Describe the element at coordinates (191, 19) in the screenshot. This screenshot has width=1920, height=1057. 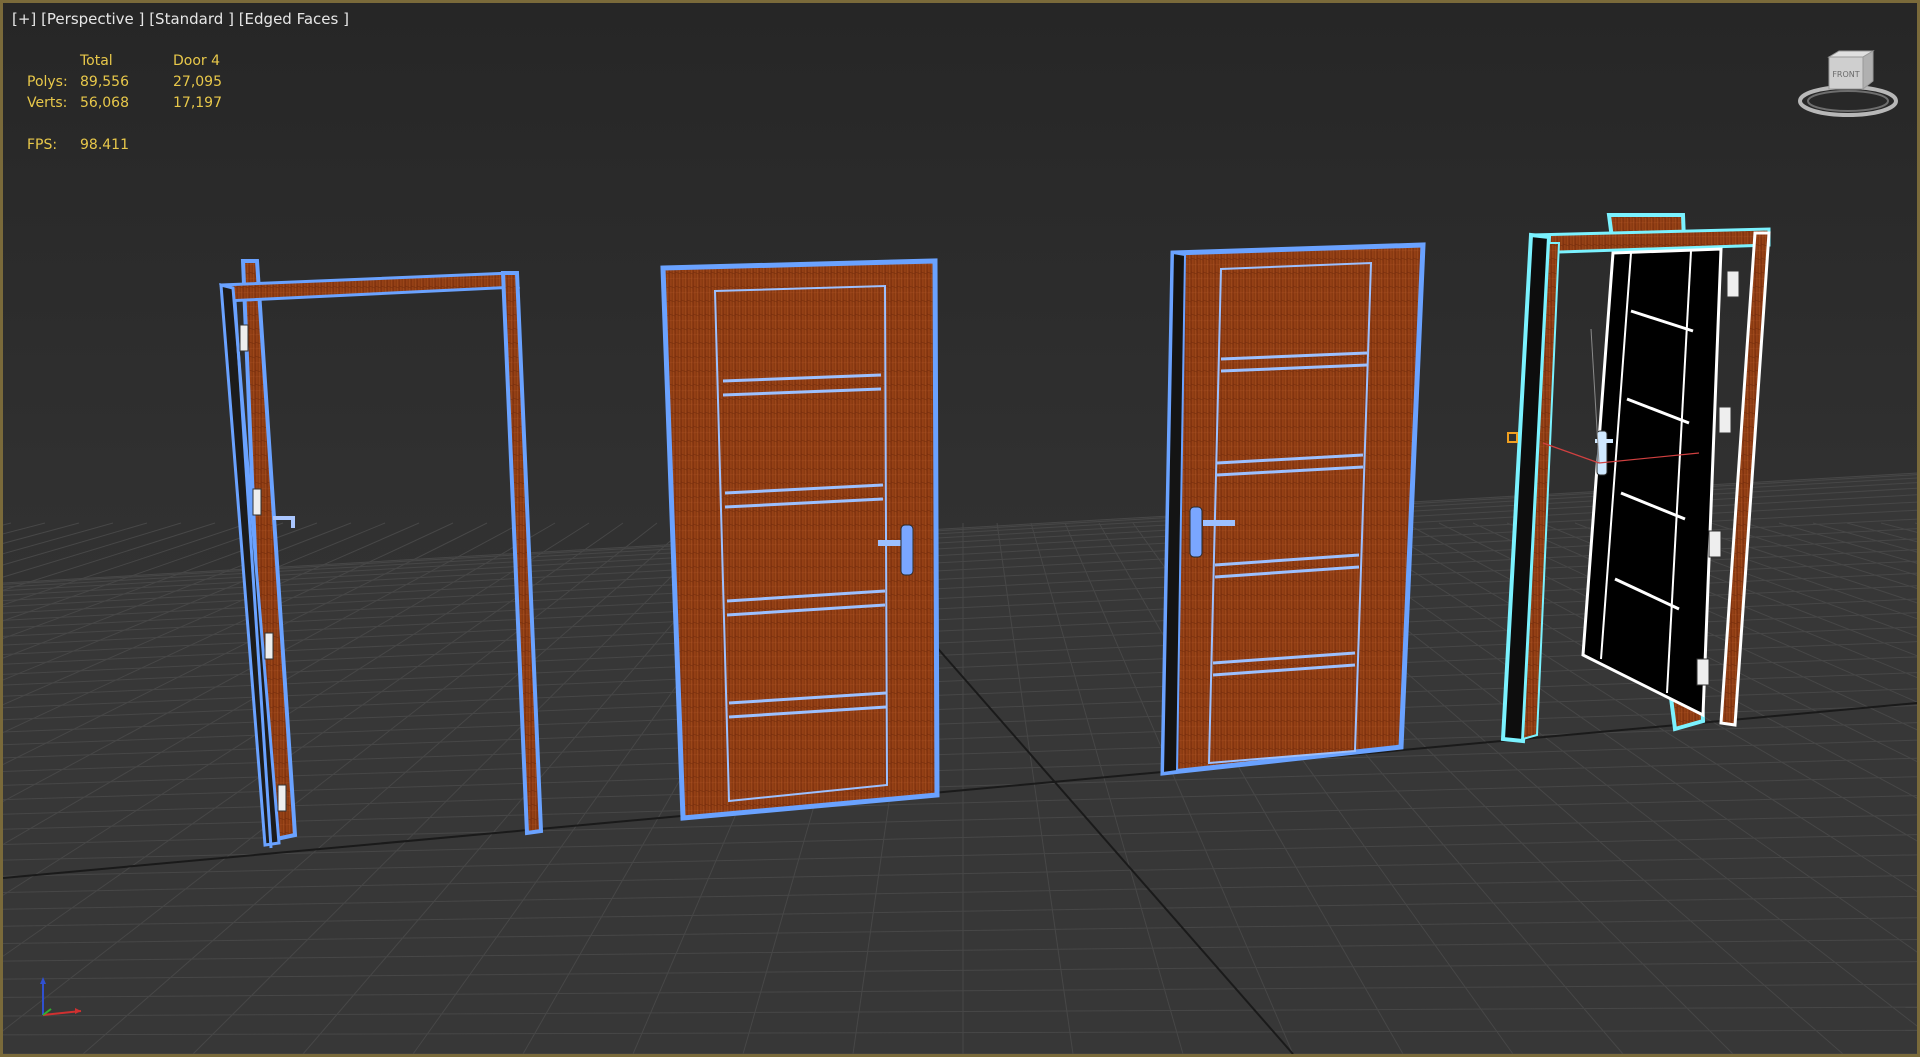
I see `viewport-menu-shading: [Standard ]` at that location.